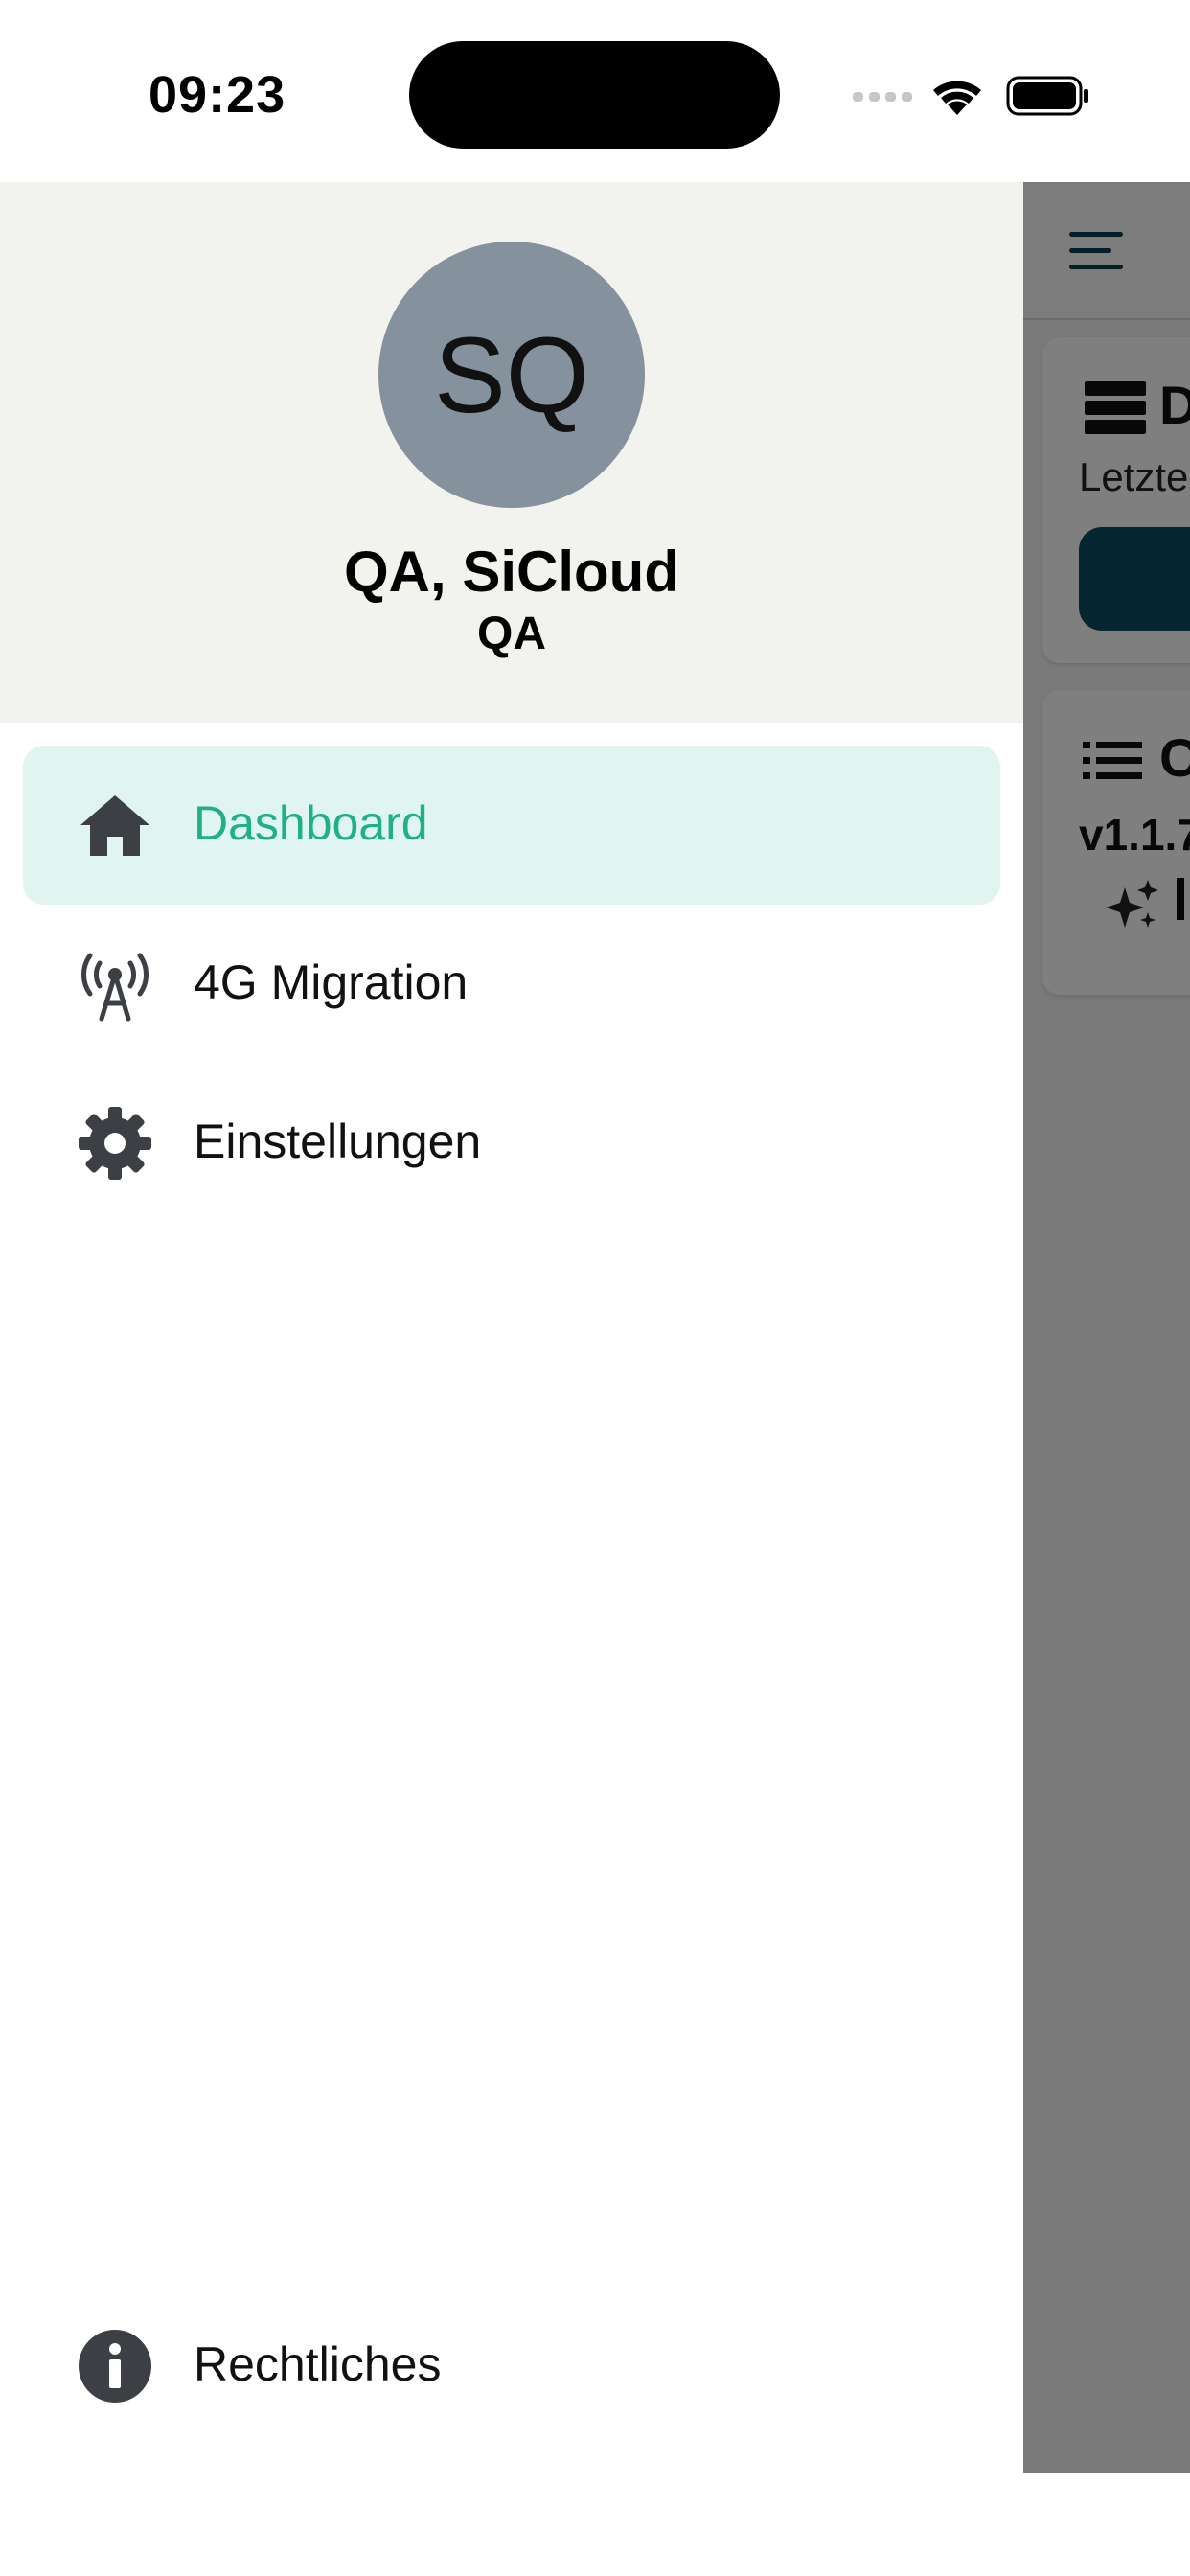  What do you see at coordinates (338, 1141) in the screenshot?
I see `nav-item-label: Einstellungen` at bounding box center [338, 1141].